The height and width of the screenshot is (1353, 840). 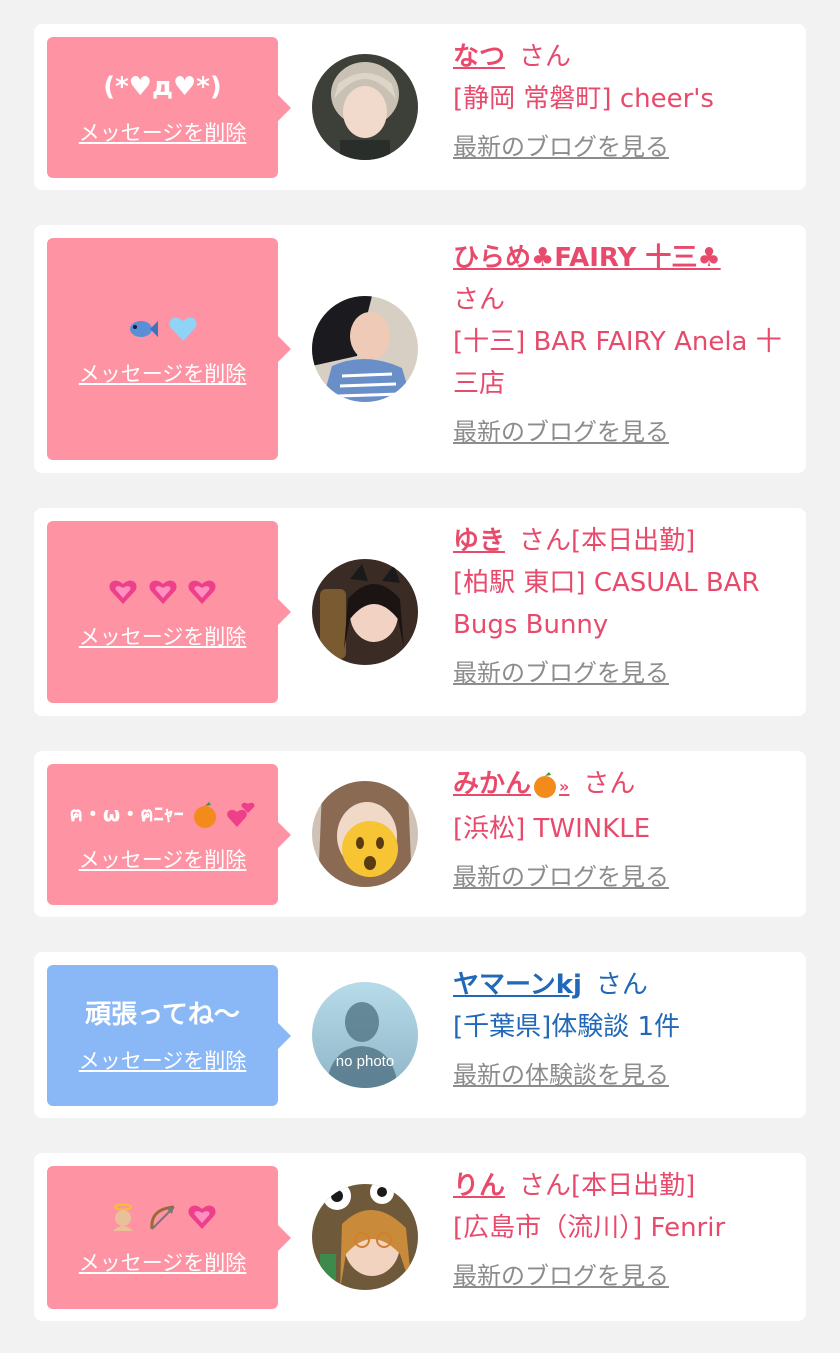 I want to click on name-line: ヤマーンkj さん, so click(x=628, y=985).